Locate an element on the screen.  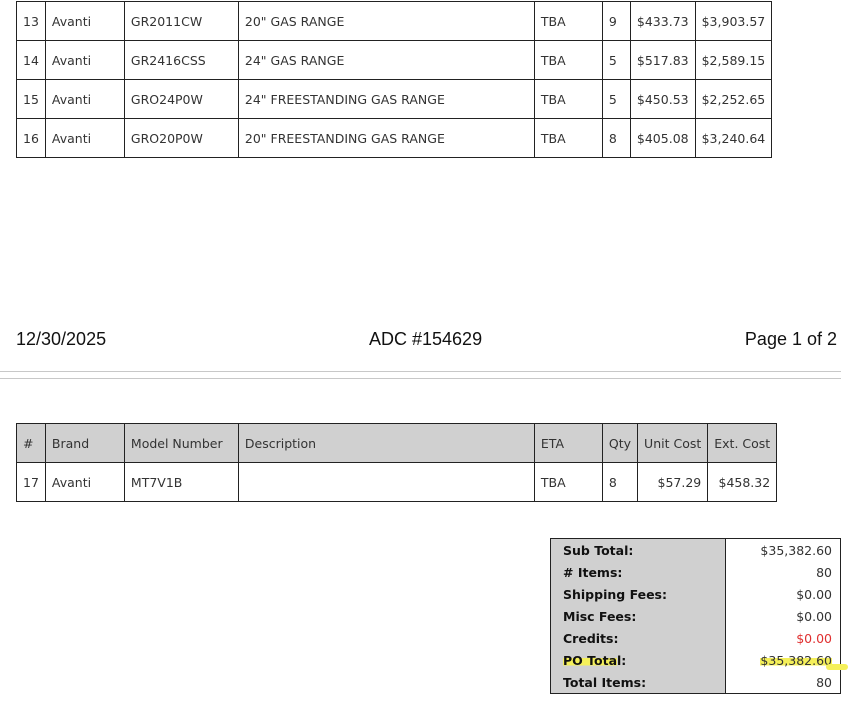
credits-label: Credits: is located at coordinates (638, 638).